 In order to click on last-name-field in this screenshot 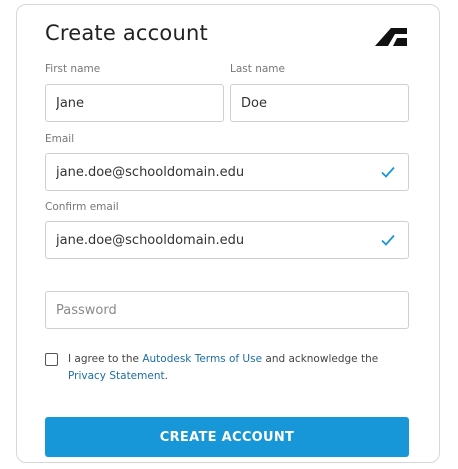, I will do `click(319, 103)`.